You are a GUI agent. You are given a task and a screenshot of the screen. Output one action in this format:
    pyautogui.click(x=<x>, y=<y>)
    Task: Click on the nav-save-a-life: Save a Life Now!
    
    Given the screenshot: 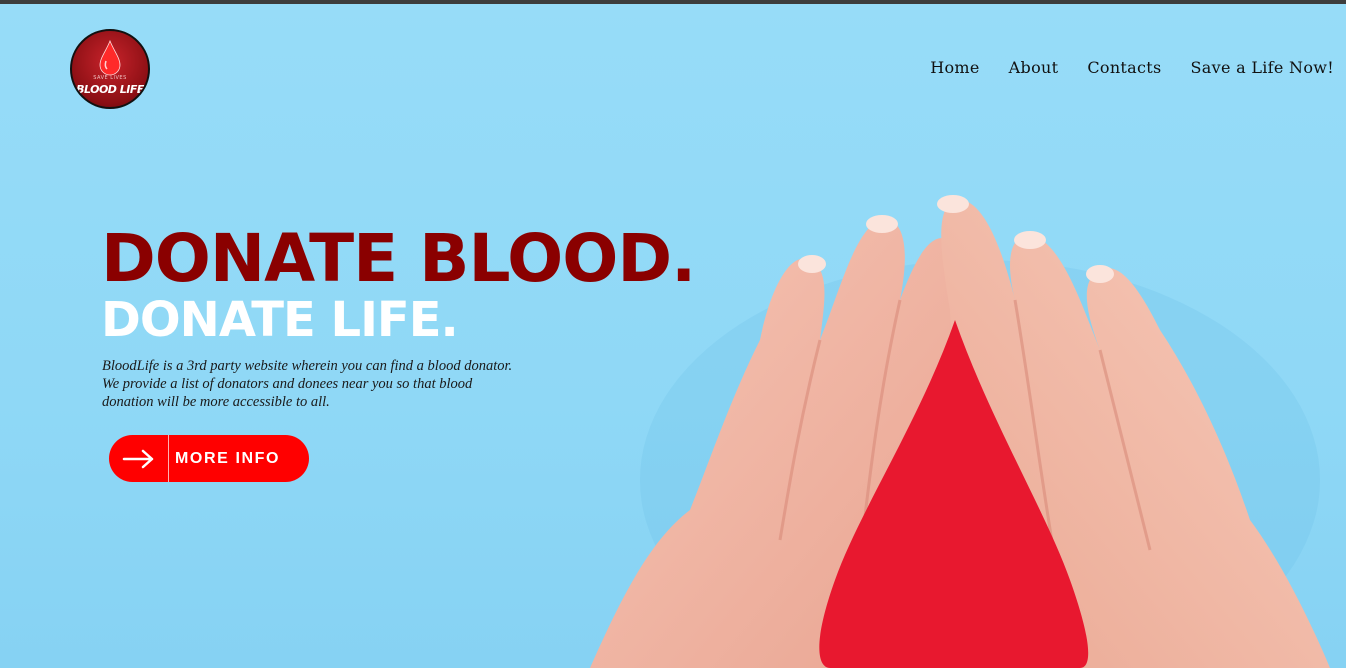 What is the action you would take?
    pyautogui.click(x=1263, y=67)
    